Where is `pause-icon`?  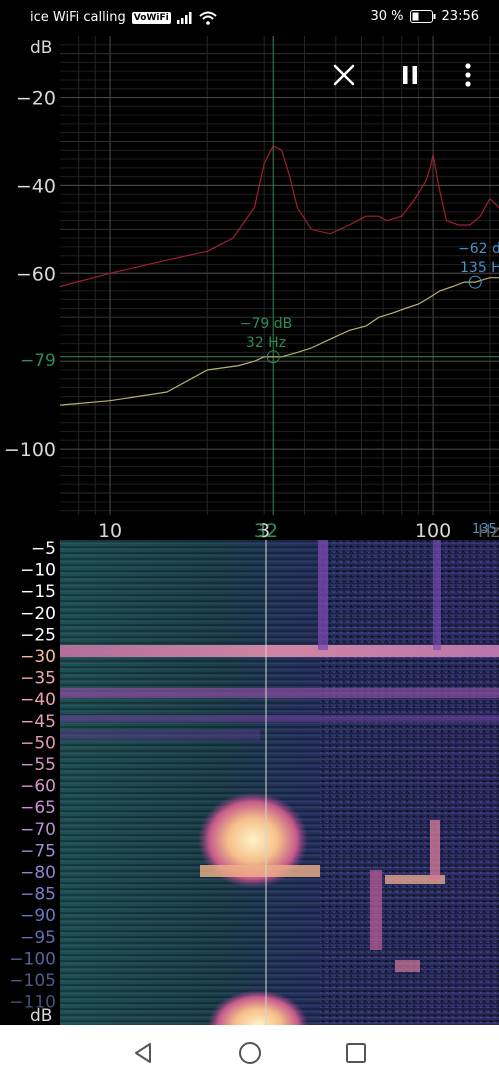
pause-icon is located at coordinates (410, 75).